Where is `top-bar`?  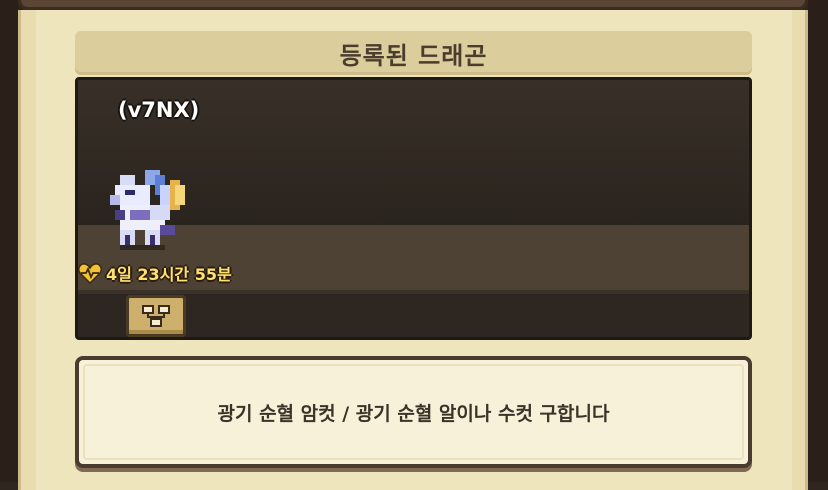 top-bar is located at coordinates (413, 5).